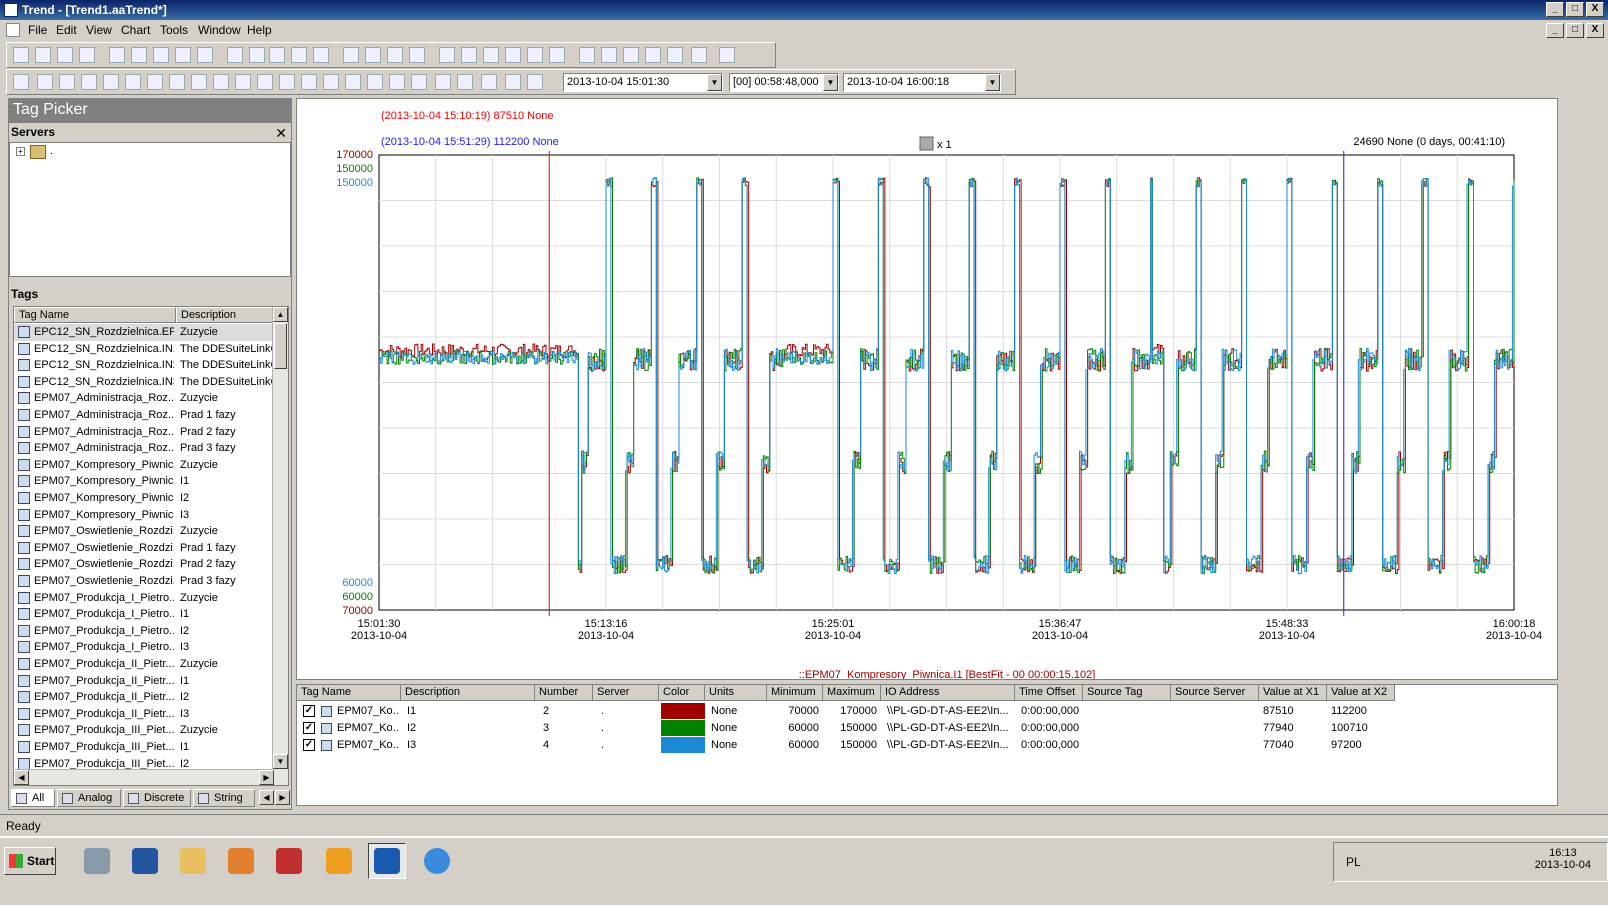 The image size is (1608, 905). I want to click on tag-row: EPM07_Produkcja_III_Piet... Zuzycie, so click(143, 730).